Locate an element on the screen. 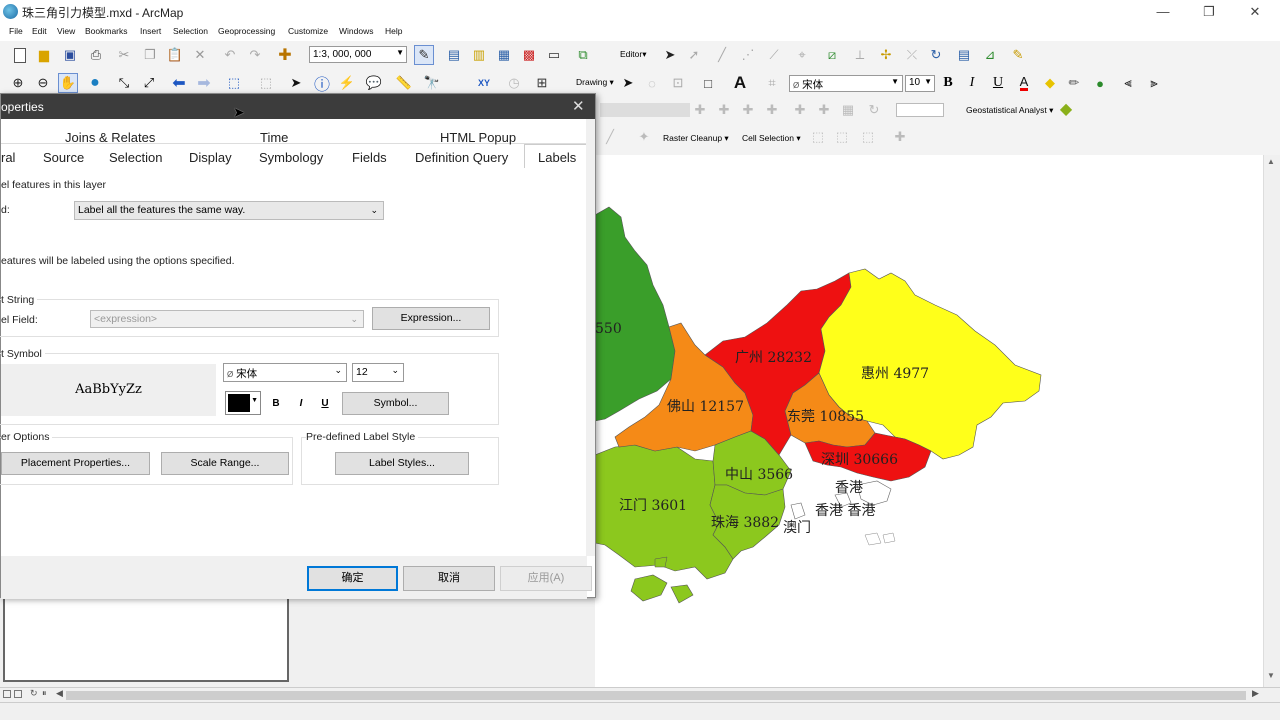 The width and height of the screenshot is (1280, 720). rotate-tool-icon: ↻ is located at coordinates (936, 55).